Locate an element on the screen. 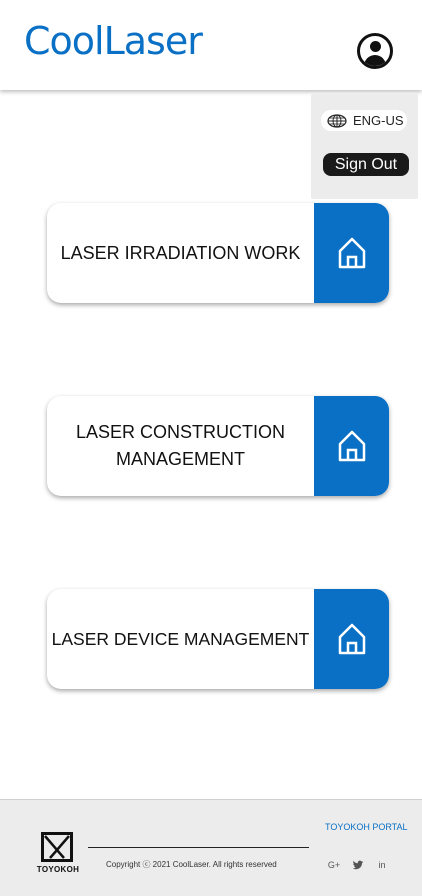 The height and width of the screenshot is (896, 422). card-label: LASER IRRADIATION WORK is located at coordinates (180, 252).